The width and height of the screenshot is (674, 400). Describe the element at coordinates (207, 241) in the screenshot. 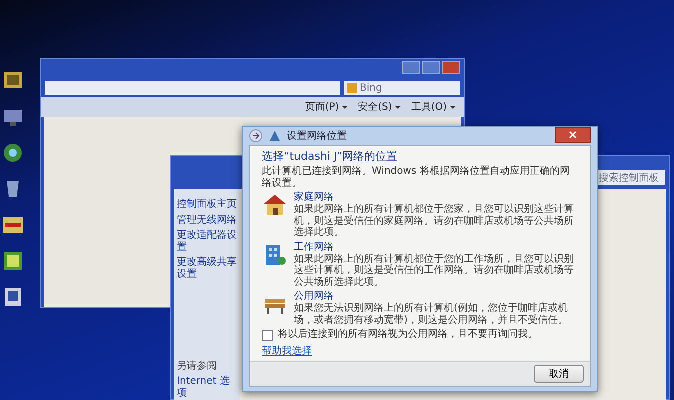

I see `sidebar-link: 更改适配器设置` at that location.